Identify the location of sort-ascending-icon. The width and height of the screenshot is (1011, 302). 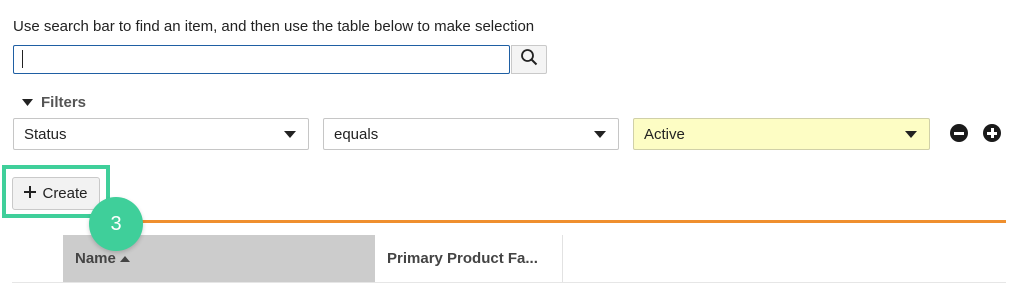
(124, 258).